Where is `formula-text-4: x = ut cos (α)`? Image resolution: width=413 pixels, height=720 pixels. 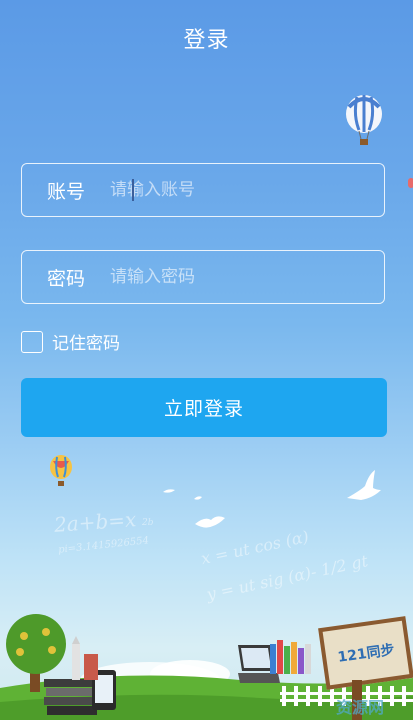 formula-text-4: x = ut cos (α) is located at coordinates (255, 547).